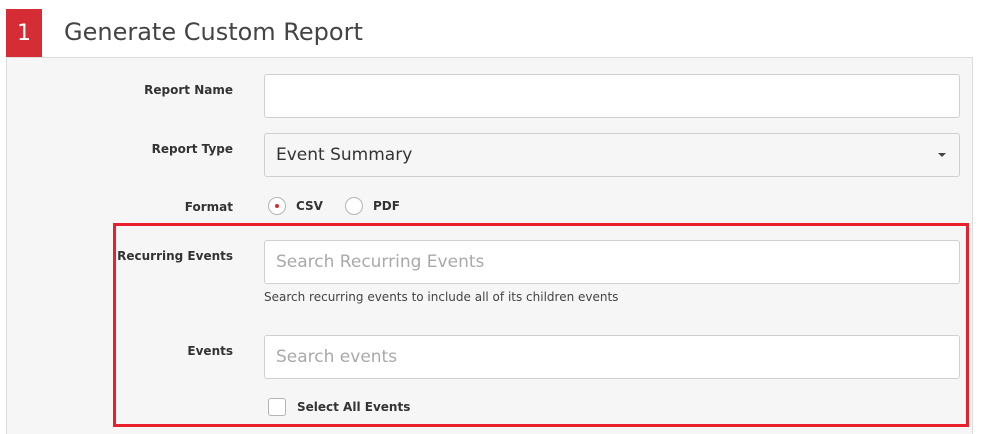 The height and width of the screenshot is (434, 988). Describe the element at coordinates (612, 155) in the screenshot. I see `report-type-select: Event Summary` at that location.